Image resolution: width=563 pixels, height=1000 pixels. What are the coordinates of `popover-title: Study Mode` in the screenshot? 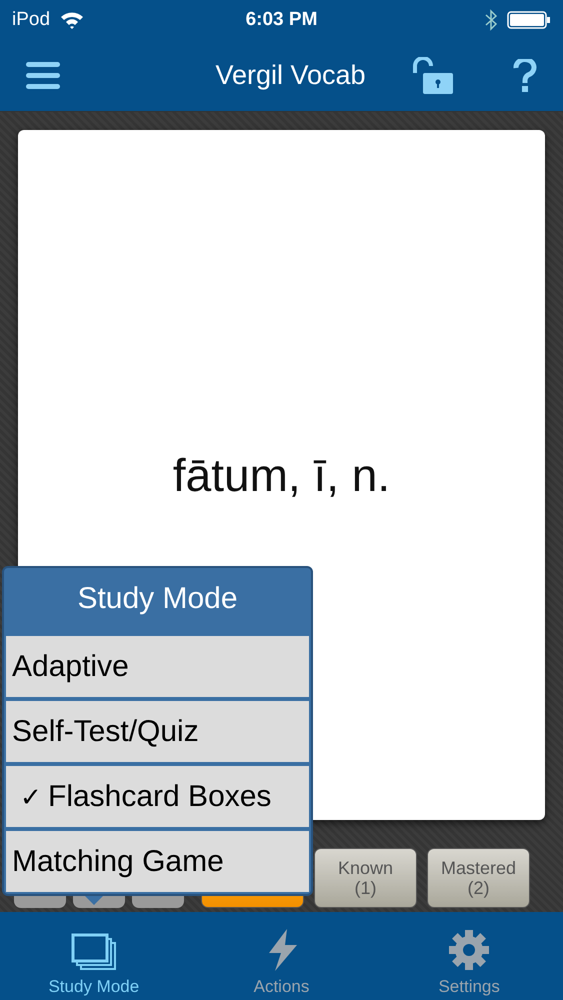 It's located at (157, 599).